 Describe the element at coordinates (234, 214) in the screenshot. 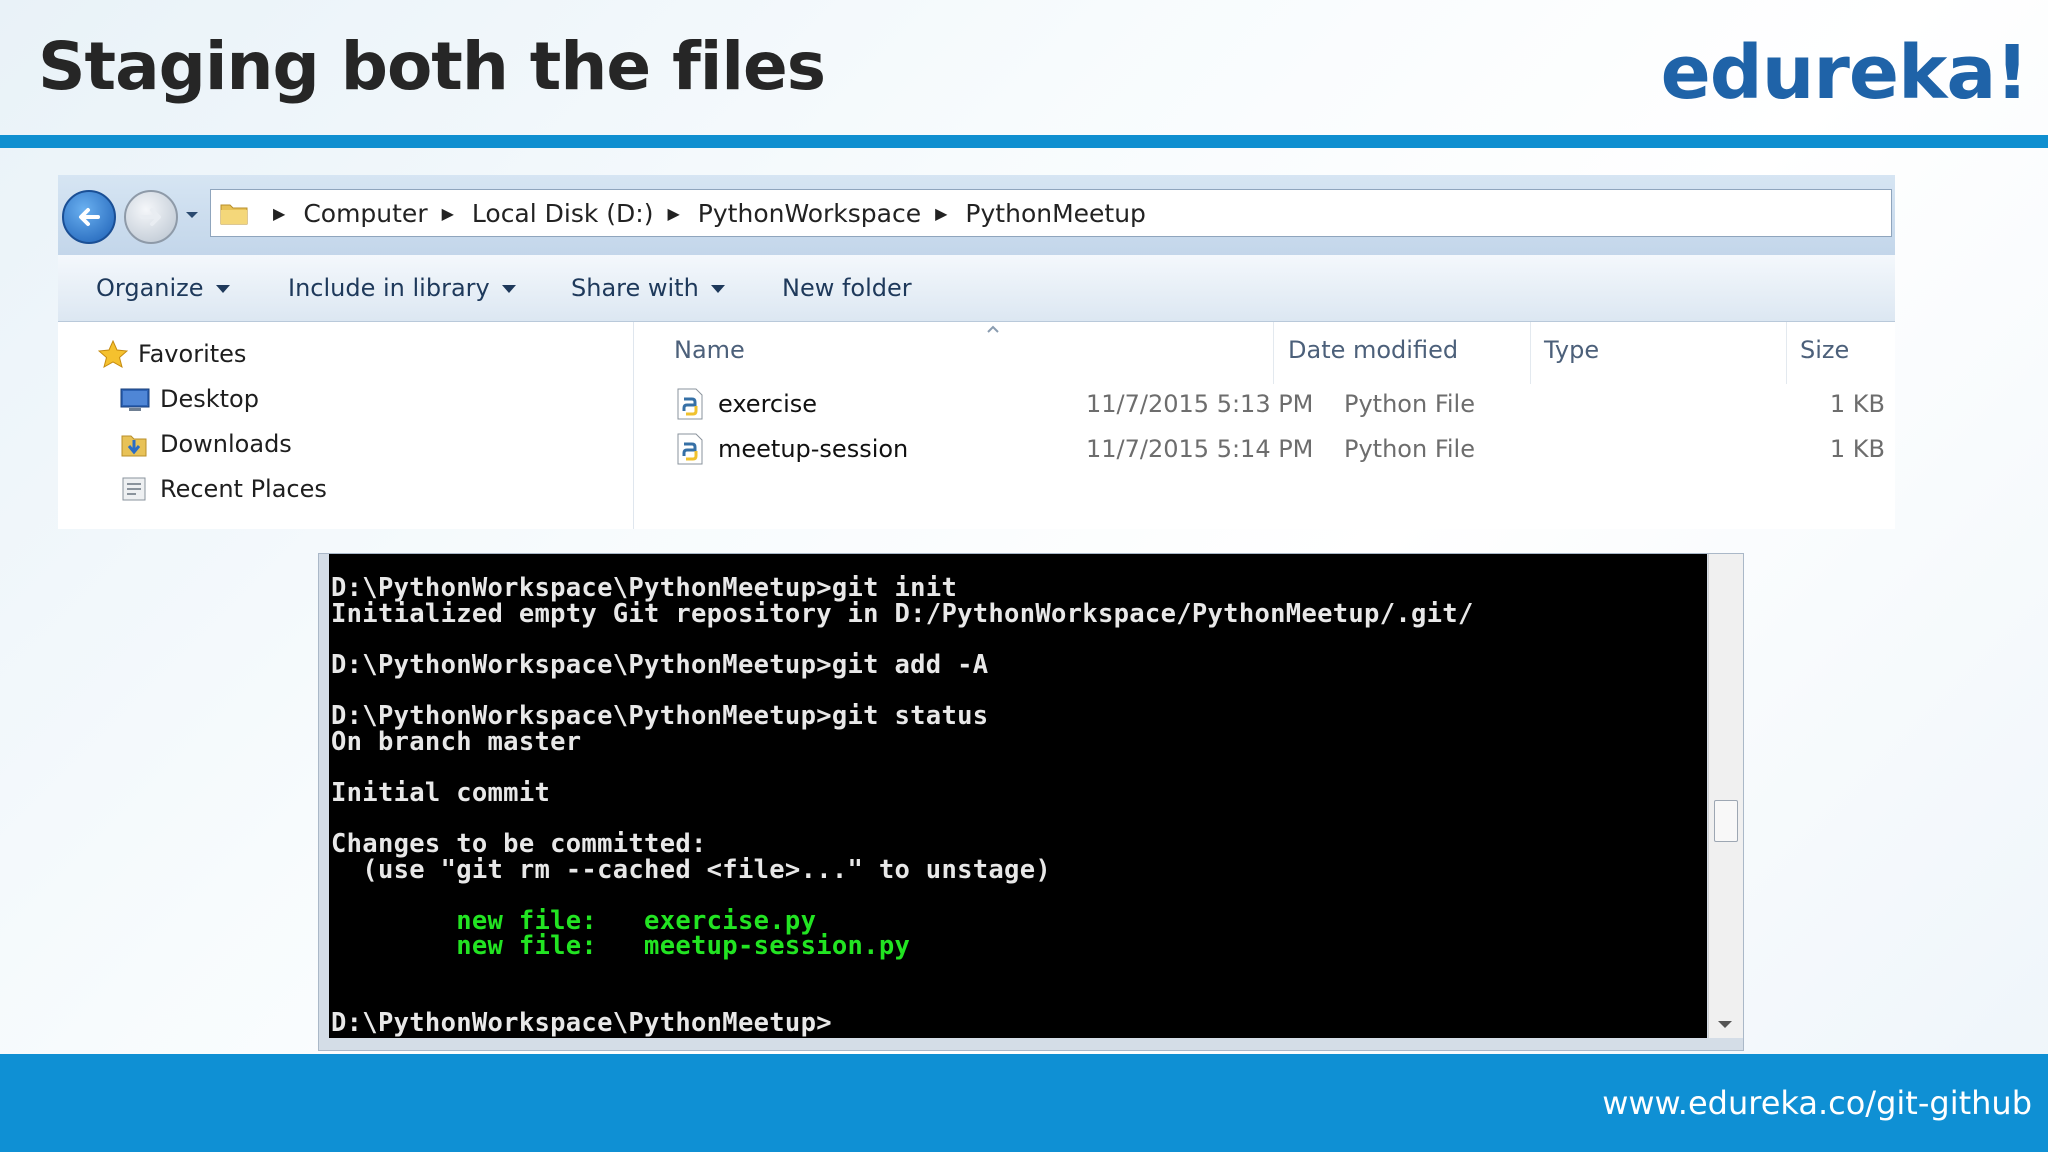

I see `folder-icon` at that location.